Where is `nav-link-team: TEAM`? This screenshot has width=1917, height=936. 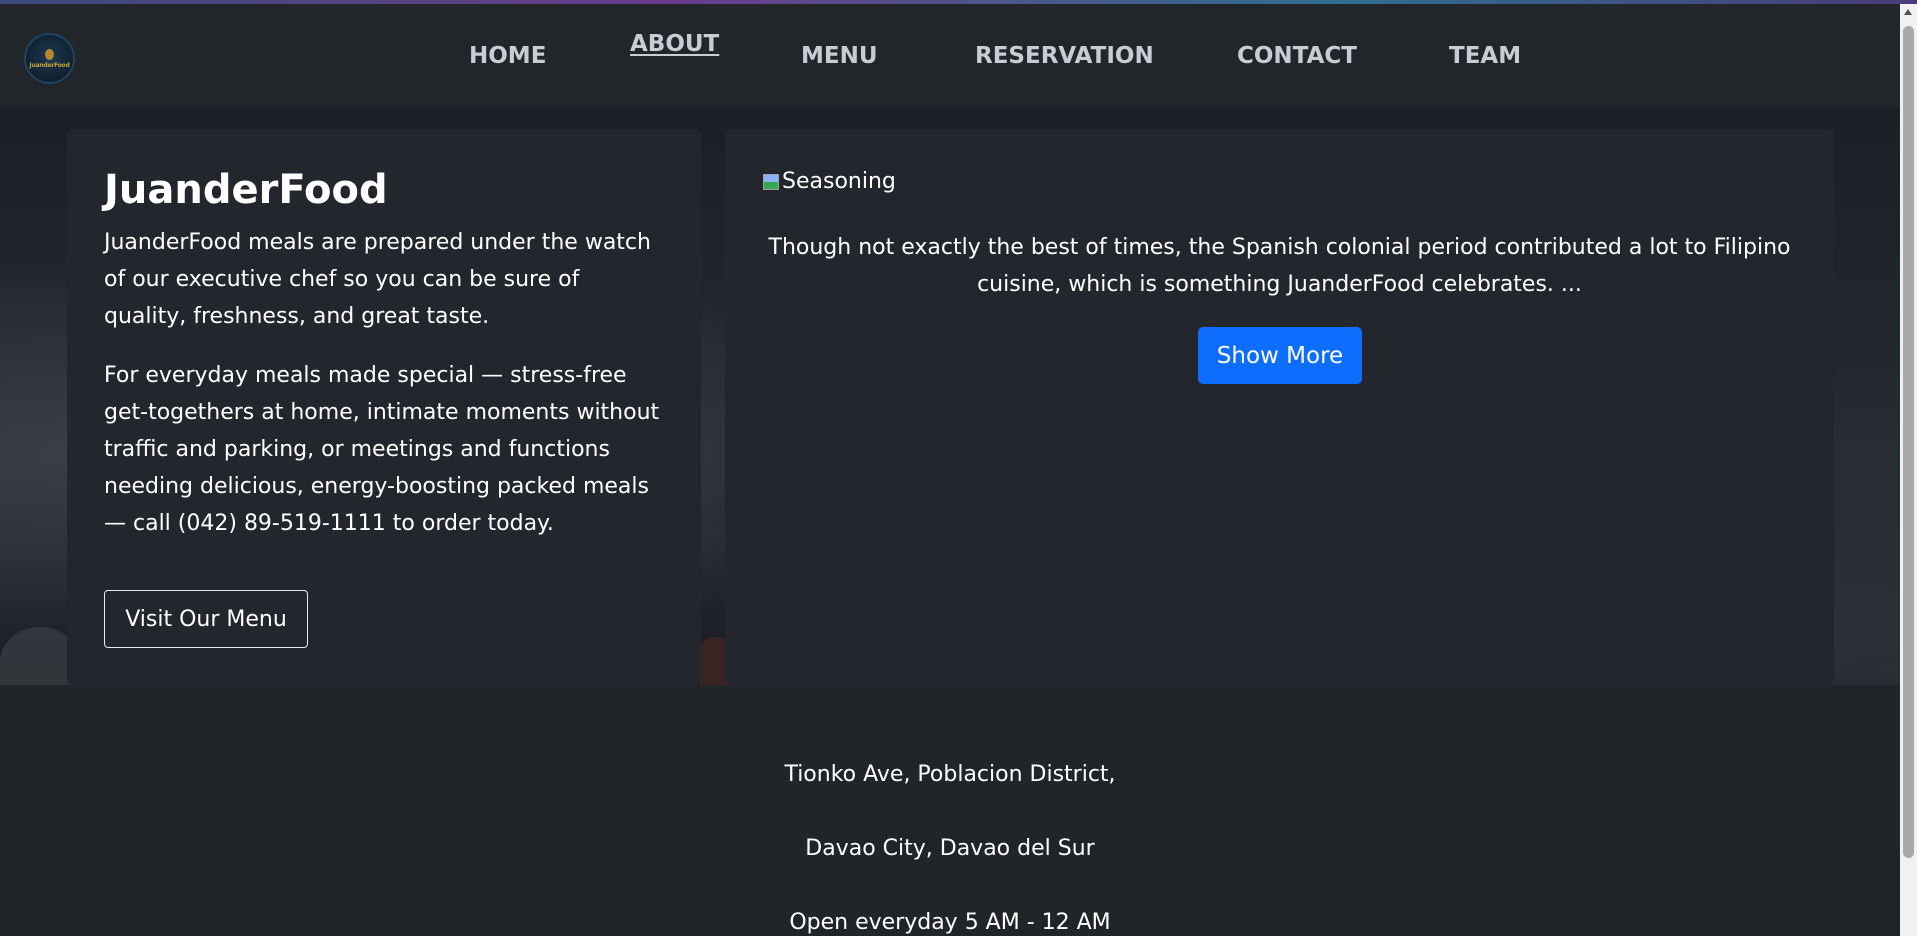
nav-link-team: TEAM is located at coordinates (1485, 56).